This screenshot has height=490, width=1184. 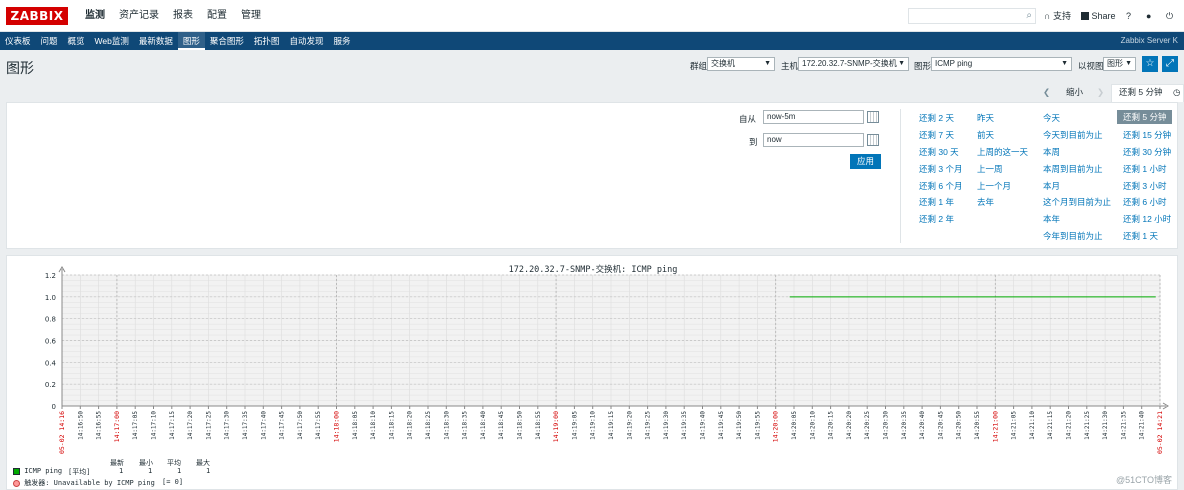 What do you see at coordinates (341, 41) in the screenshot?
I see `subnav-services: 服务` at bounding box center [341, 41].